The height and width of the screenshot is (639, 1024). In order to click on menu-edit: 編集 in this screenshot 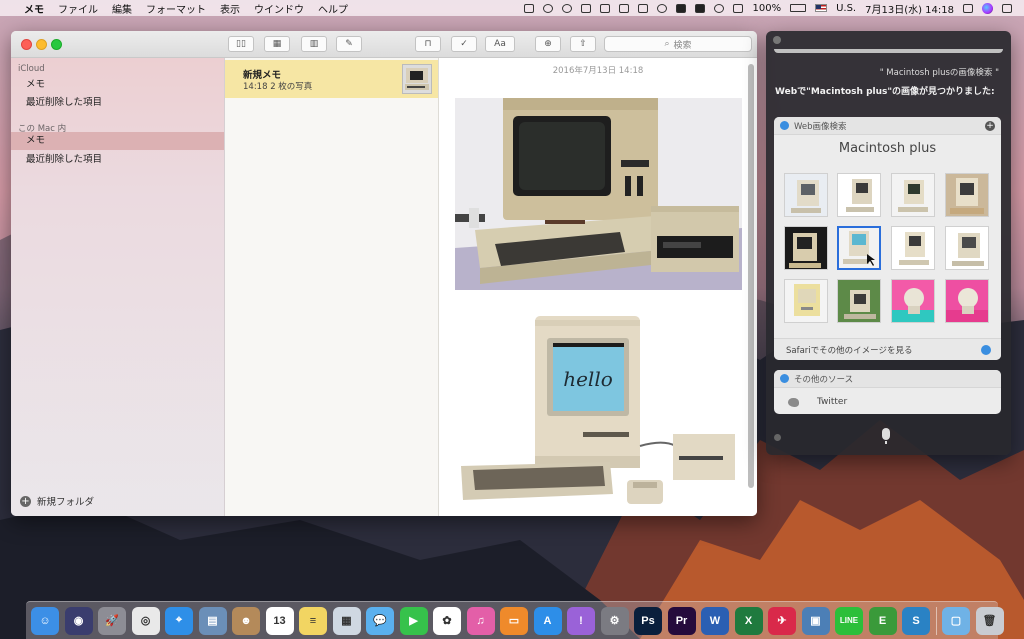, I will do `click(122, 8)`.